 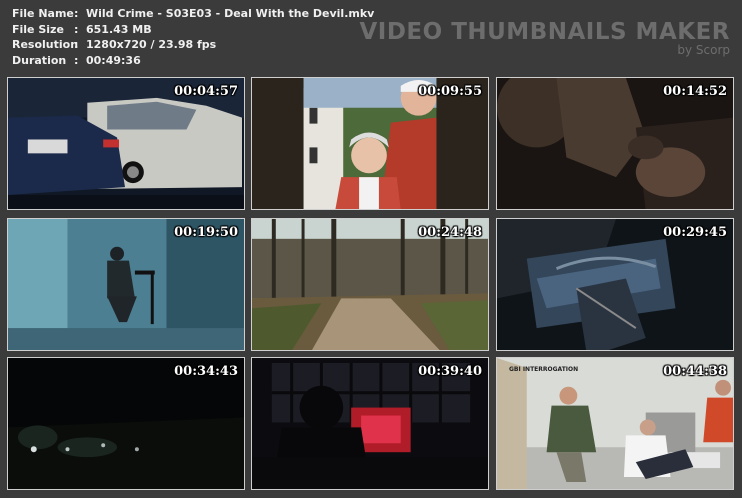 What do you see at coordinates (126, 284) in the screenshot?
I see `thumbnail-4: 00:19:50` at bounding box center [126, 284].